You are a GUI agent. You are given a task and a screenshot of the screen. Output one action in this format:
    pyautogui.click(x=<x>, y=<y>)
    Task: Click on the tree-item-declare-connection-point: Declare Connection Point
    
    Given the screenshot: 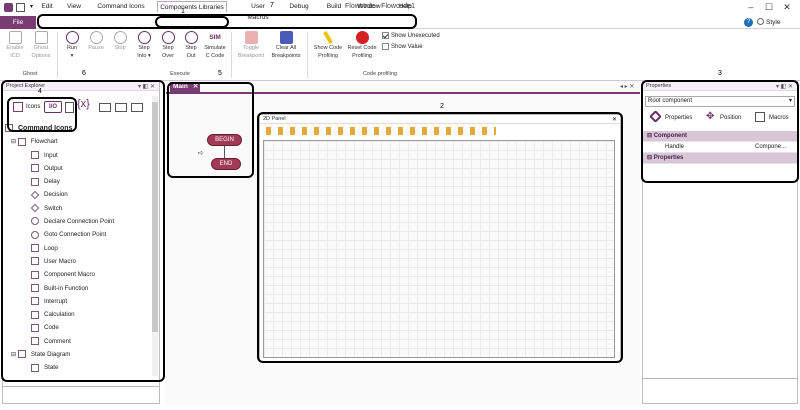 What is the action you would take?
    pyautogui.click(x=78, y=221)
    